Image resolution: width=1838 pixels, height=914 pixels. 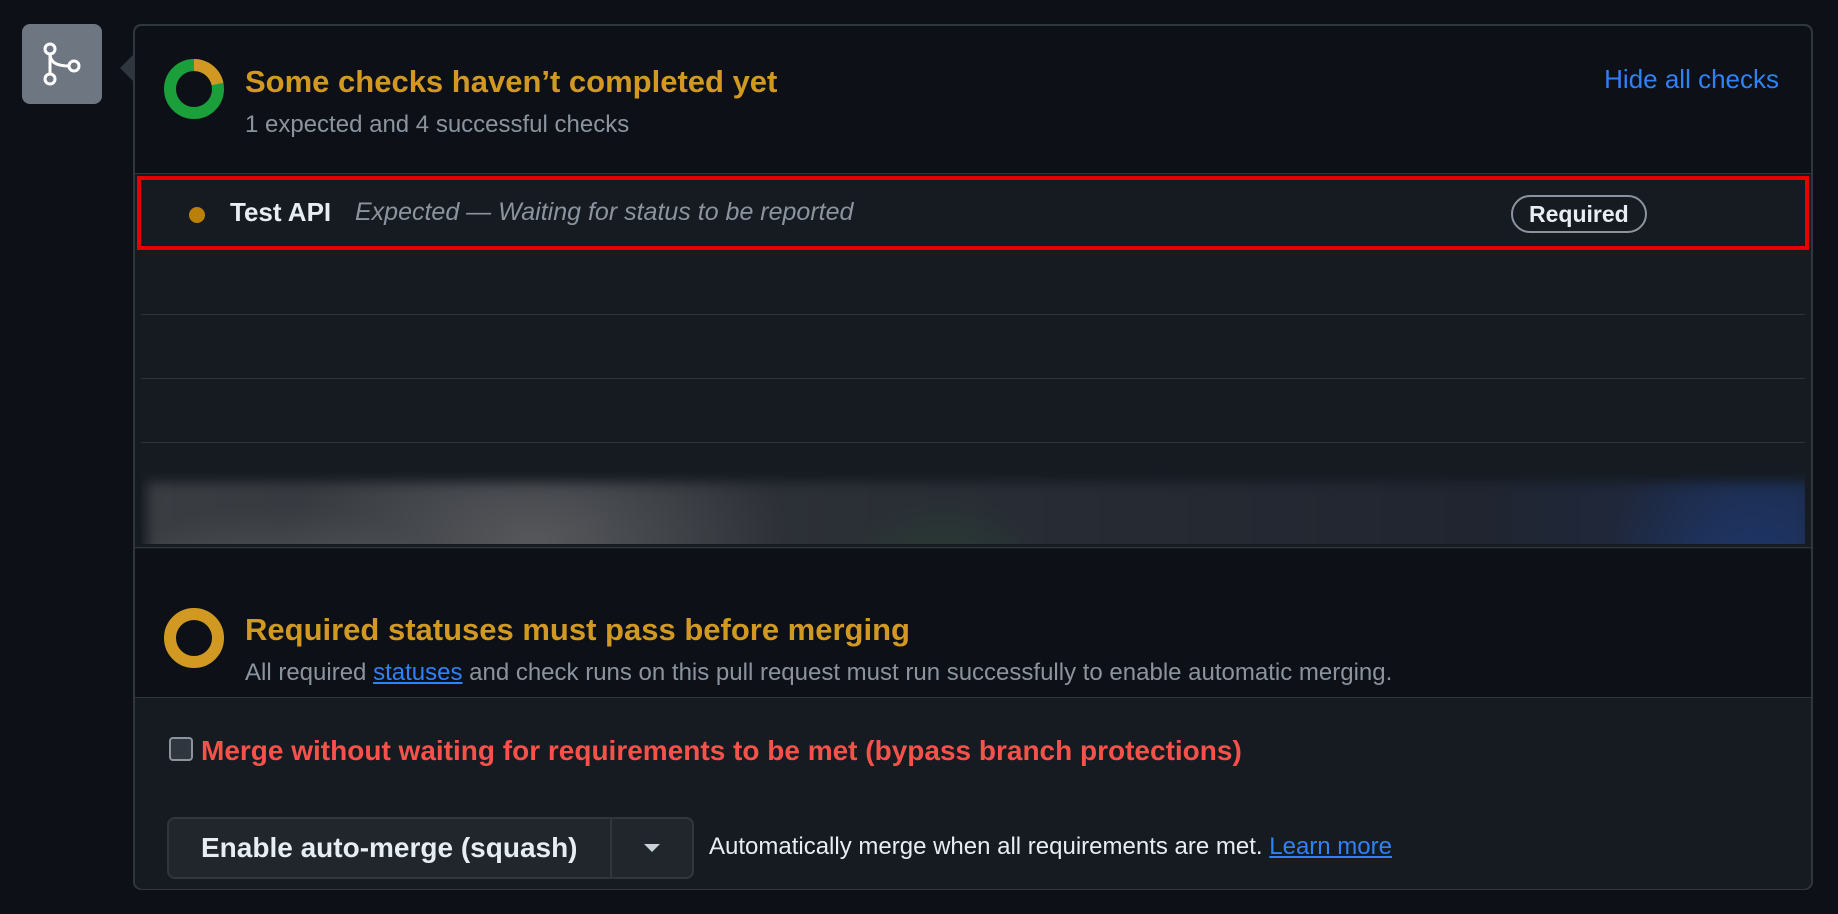 What do you see at coordinates (389, 848) in the screenshot?
I see `enable-auto-merge-button: Enable auto-merge (squash)` at bounding box center [389, 848].